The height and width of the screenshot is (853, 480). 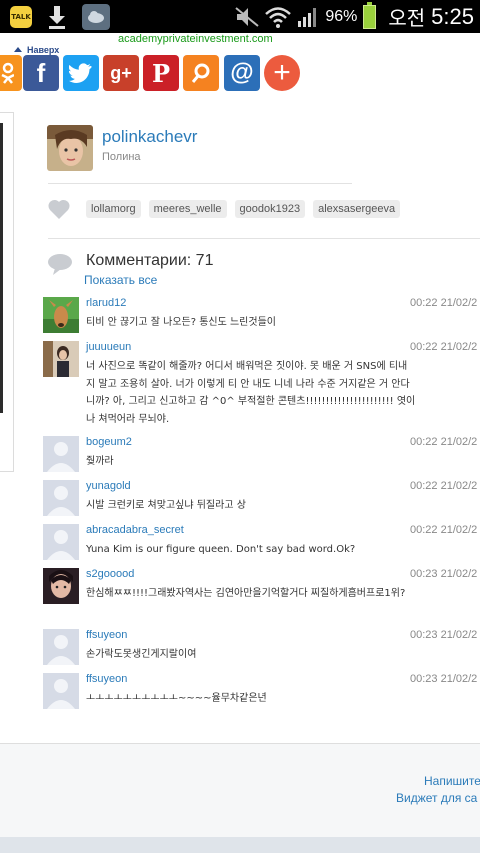 I want to click on cloud-sync-icon, so click(x=96, y=17).